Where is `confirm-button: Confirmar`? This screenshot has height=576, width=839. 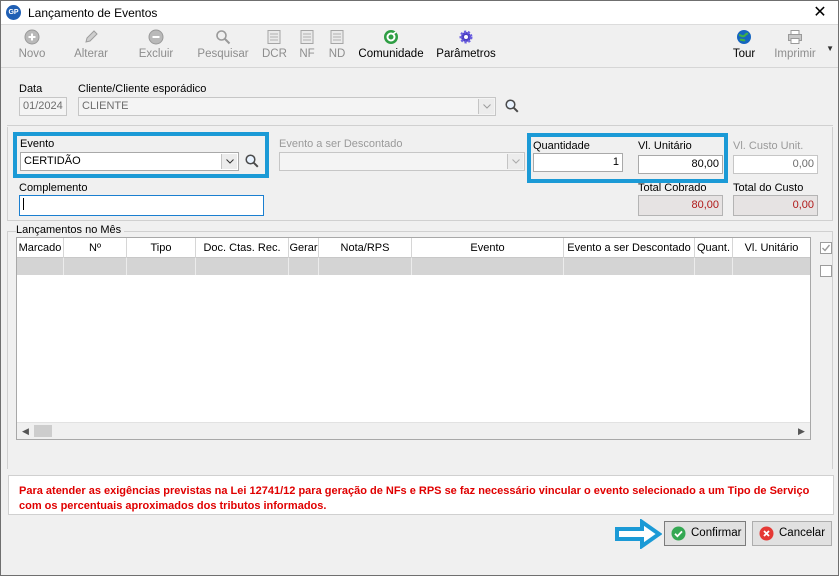
confirm-button: Confirmar is located at coordinates (705, 533).